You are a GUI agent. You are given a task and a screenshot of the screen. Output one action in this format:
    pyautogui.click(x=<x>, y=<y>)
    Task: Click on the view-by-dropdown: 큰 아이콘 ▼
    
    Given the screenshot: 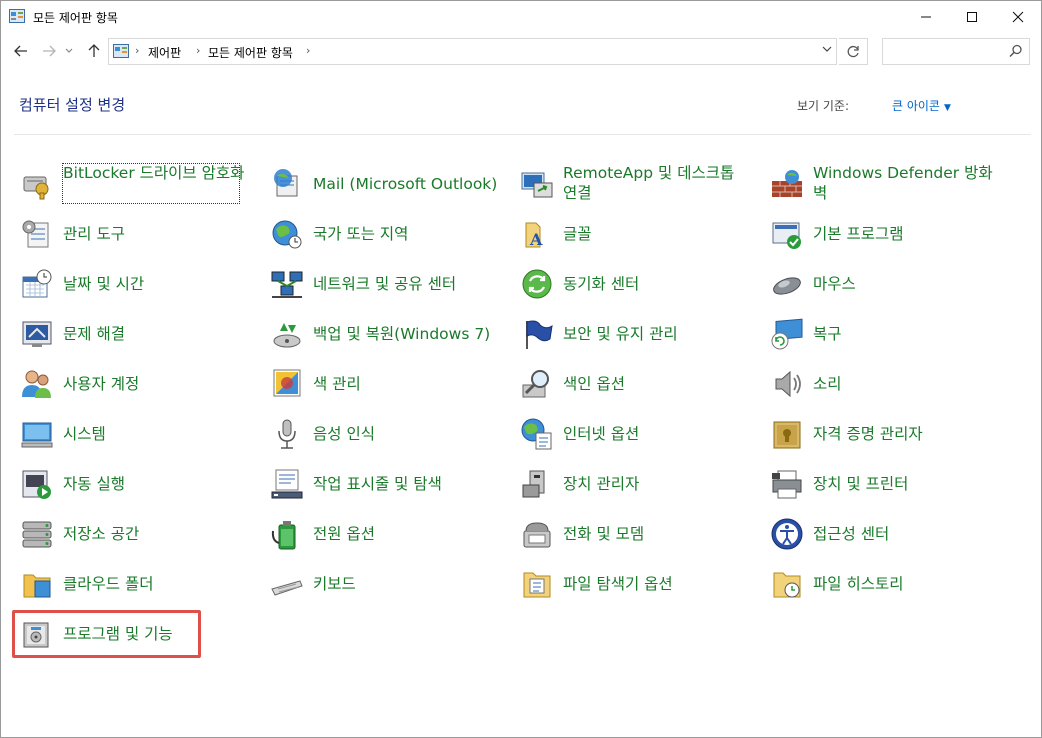 What is the action you would take?
    pyautogui.click(x=921, y=105)
    